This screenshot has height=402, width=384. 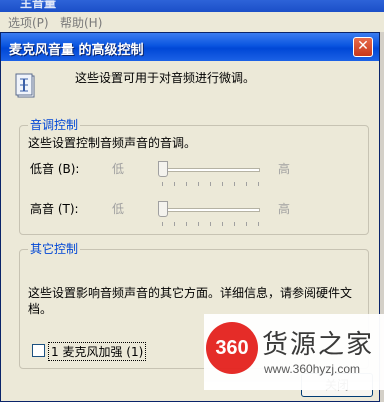 I want to click on other-control-description-line1: 这些设置影响音频声音的其它方面。详细信息，请参阅硬件文, so click(x=190, y=293).